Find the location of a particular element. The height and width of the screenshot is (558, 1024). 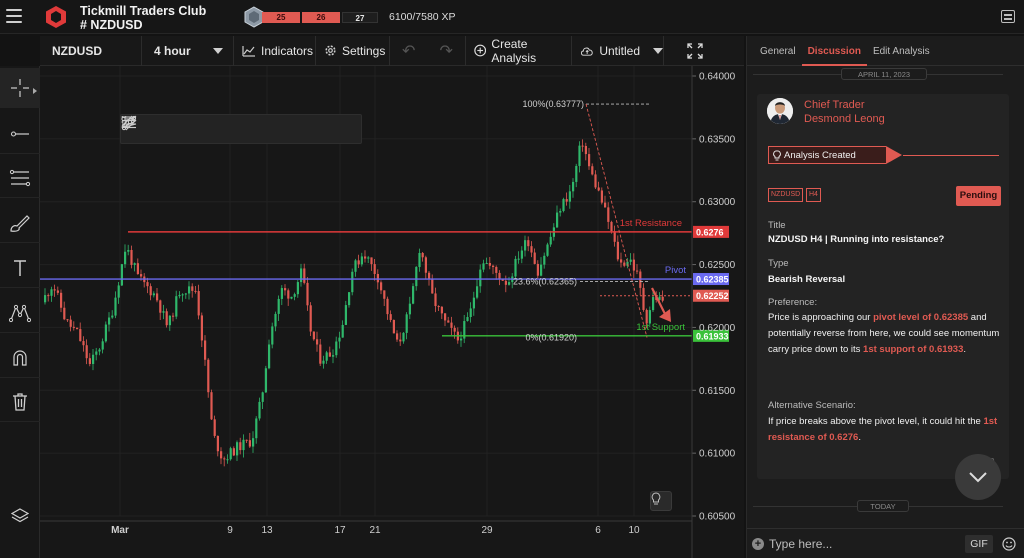

xp-progress-text: 6100/7580 XP is located at coordinates (422, 17).